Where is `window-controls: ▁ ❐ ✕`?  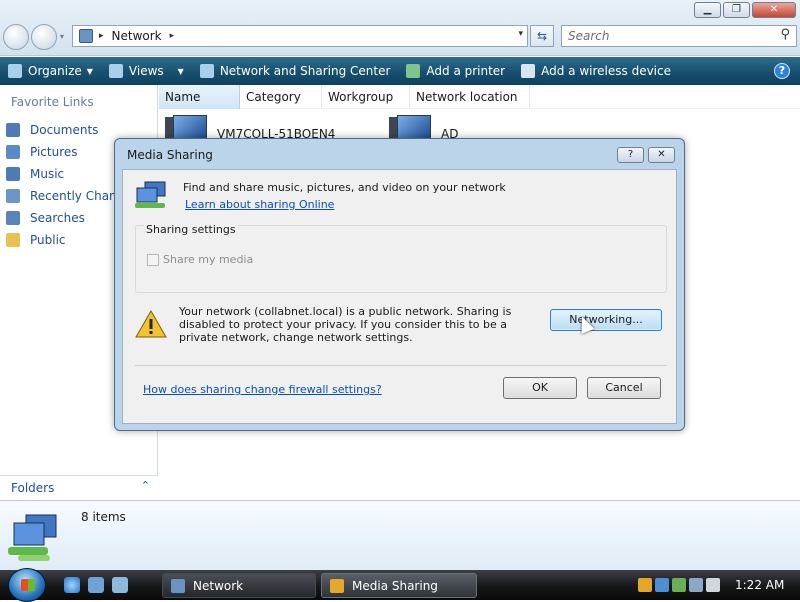 window-controls: ▁ ❐ ✕ is located at coordinates (745, 10).